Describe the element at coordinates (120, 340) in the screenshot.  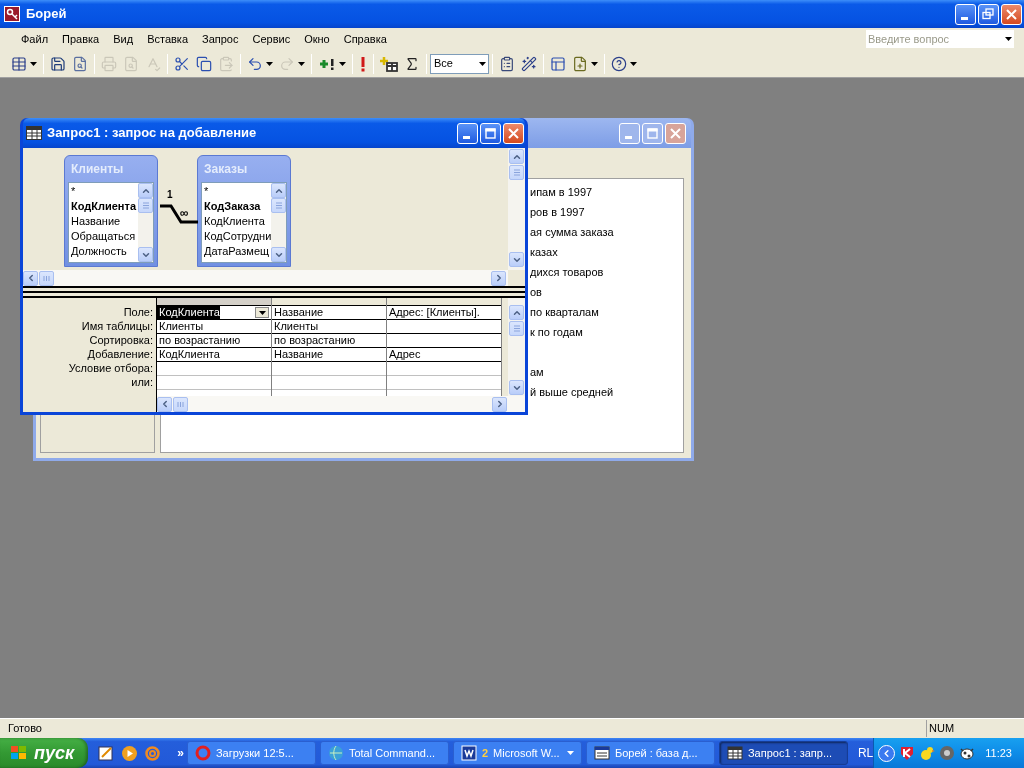
I see `row-label: Сортировка:` at that location.